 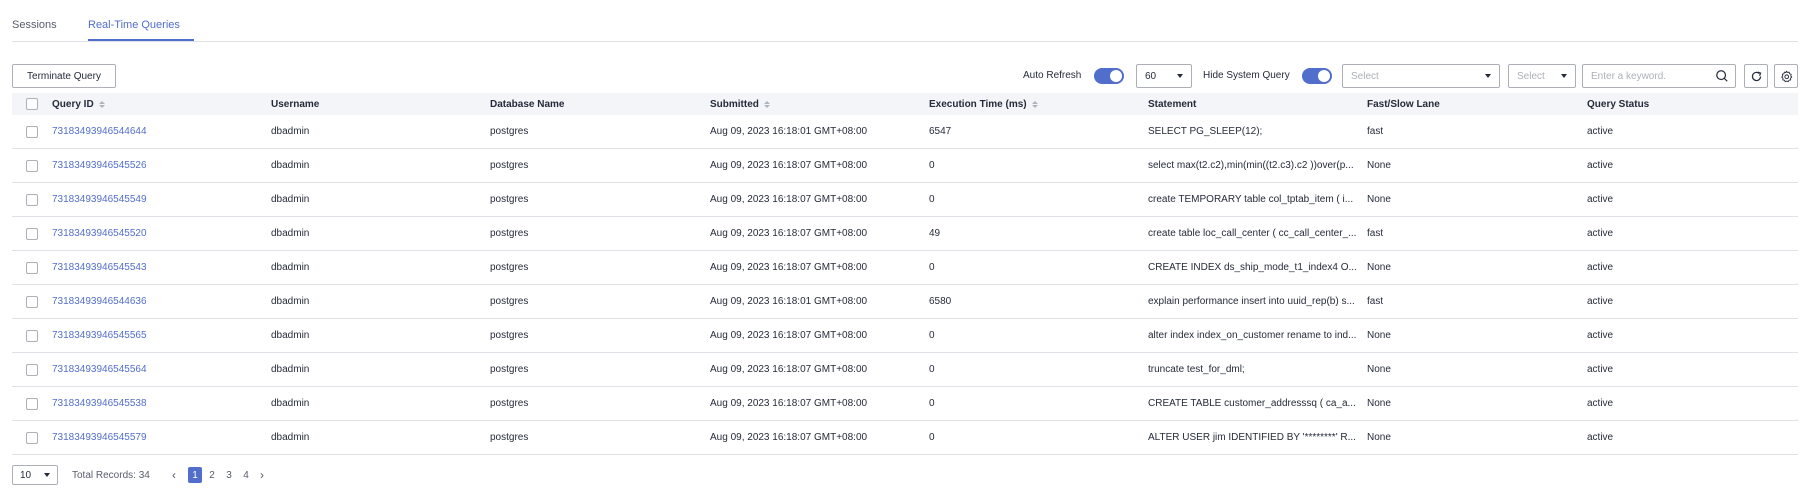 I want to click on page-1: 1, so click(x=195, y=475).